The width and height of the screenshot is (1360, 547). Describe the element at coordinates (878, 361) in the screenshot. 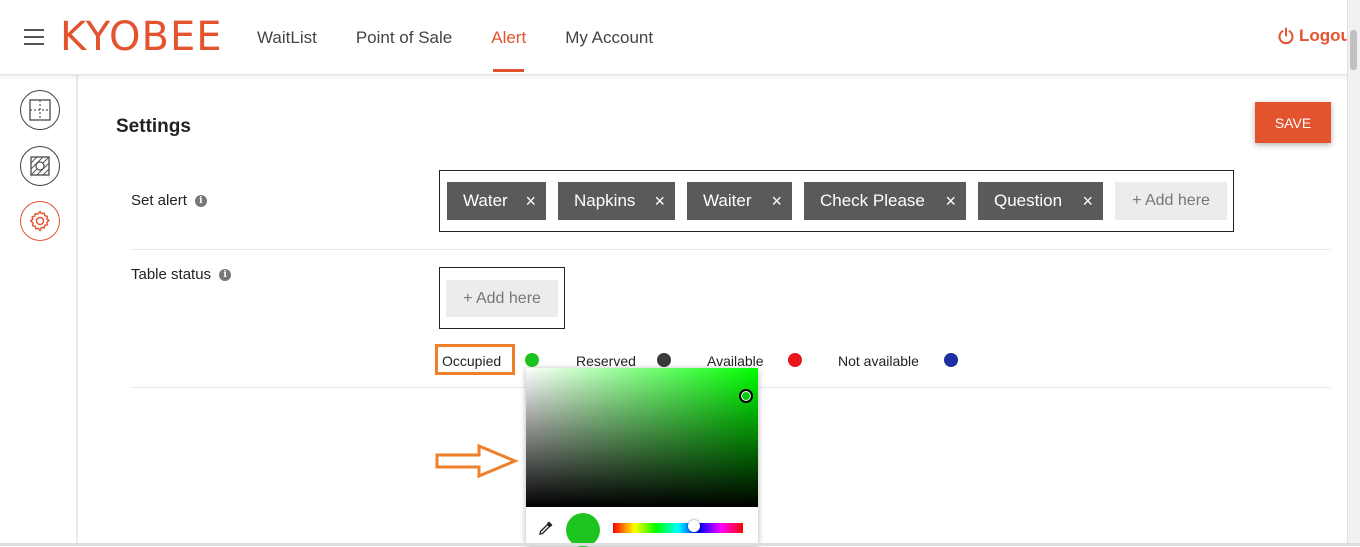

I see `status-label-not-available: Not available` at that location.